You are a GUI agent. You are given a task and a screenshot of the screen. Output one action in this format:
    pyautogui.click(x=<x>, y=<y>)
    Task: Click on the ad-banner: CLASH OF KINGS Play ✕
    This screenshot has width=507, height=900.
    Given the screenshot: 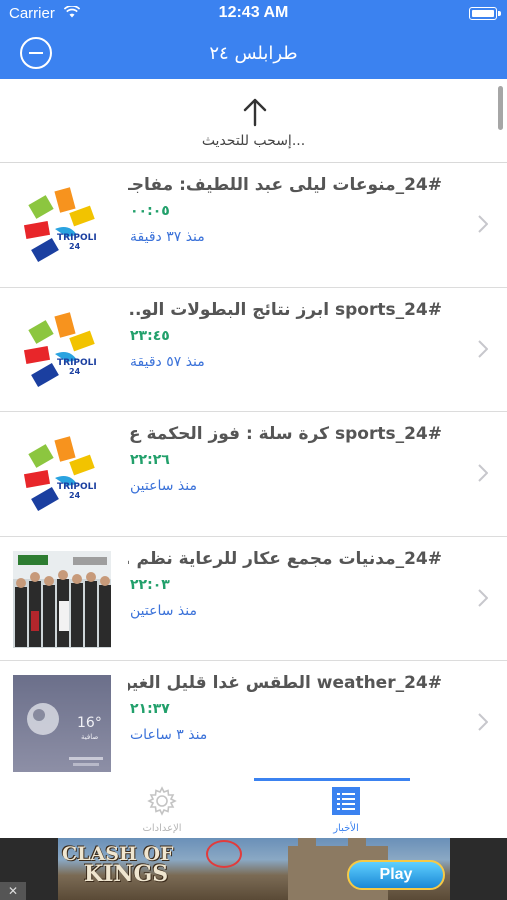 What is the action you would take?
    pyautogui.click(x=253, y=869)
    